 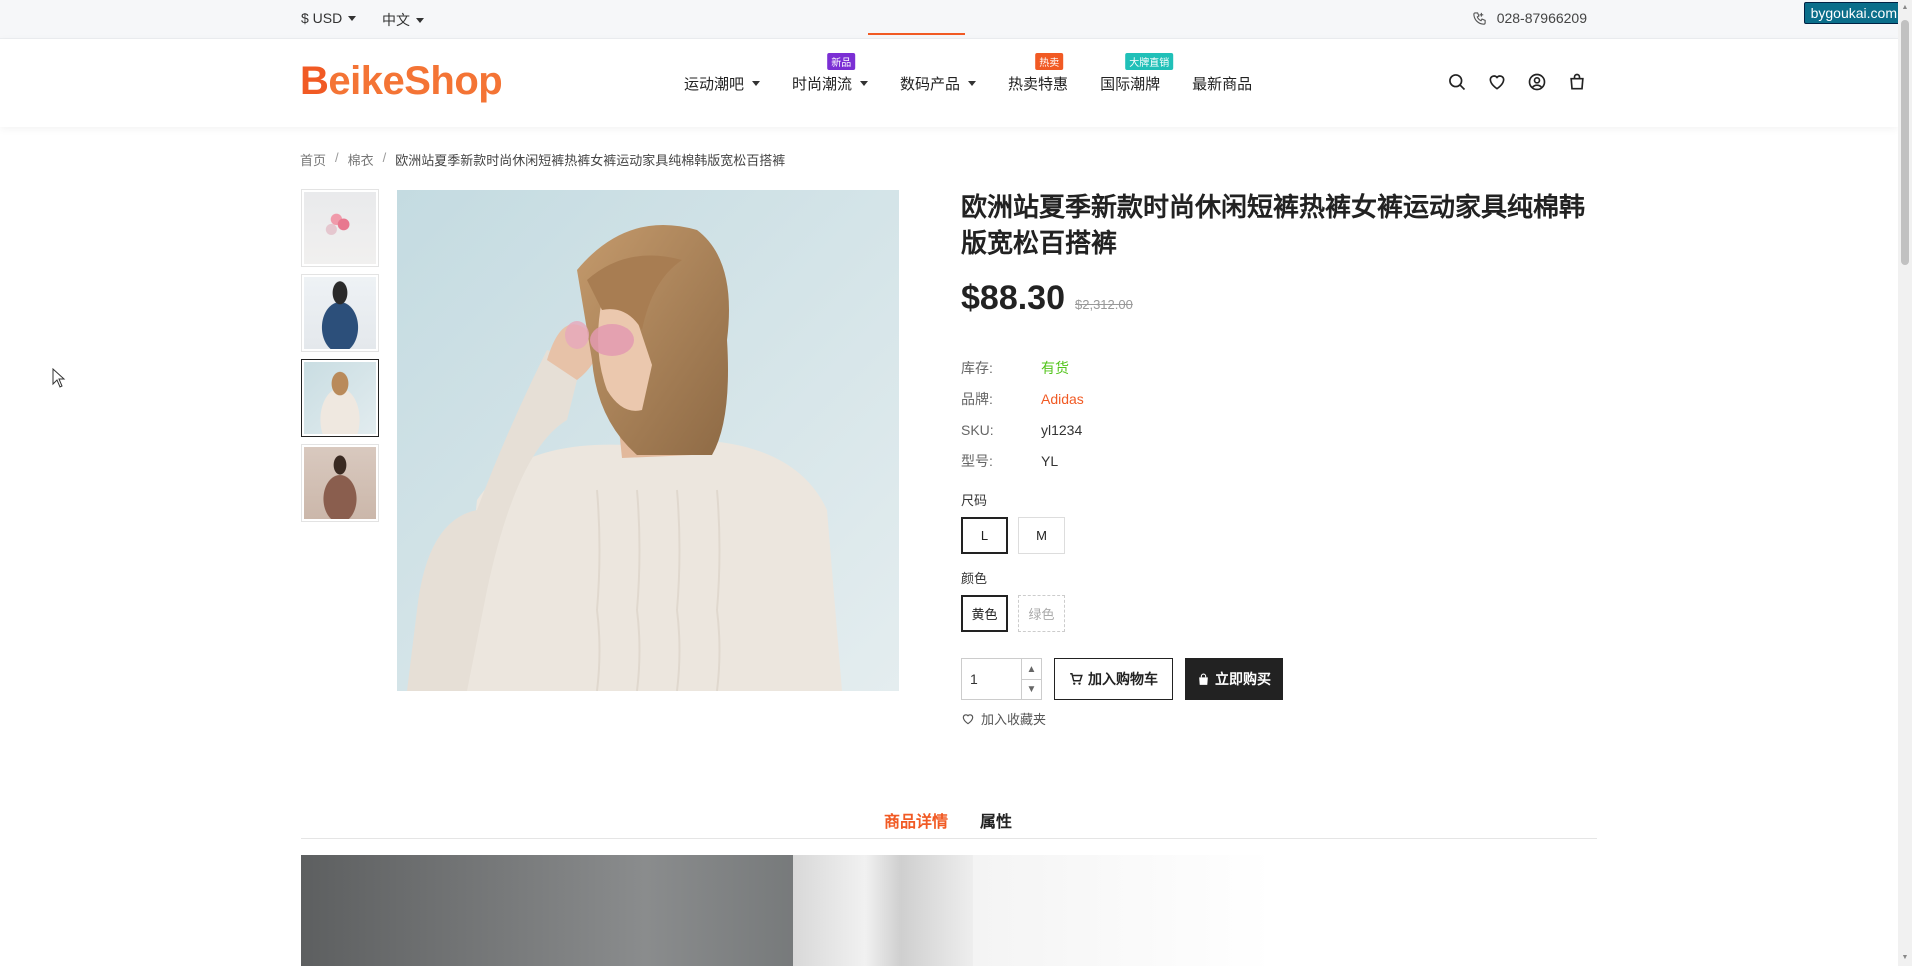 What do you see at coordinates (340, 313) in the screenshot?
I see `thumbnail-jacket-person` at bounding box center [340, 313].